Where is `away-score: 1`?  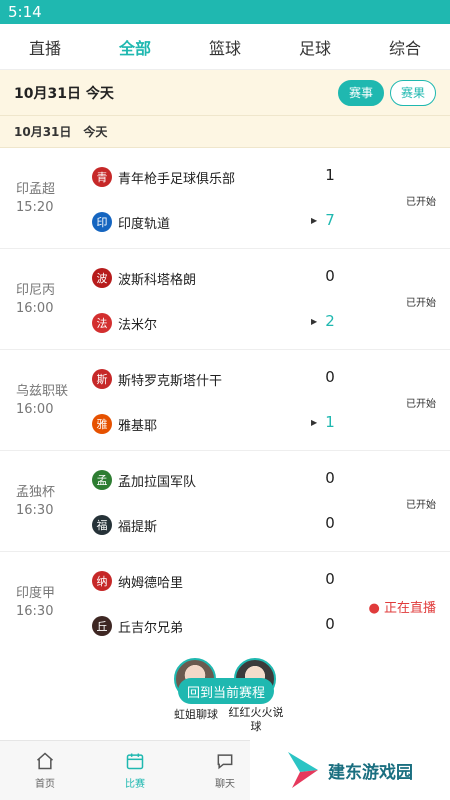 away-score: 1 is located at coordinates (330, 422).